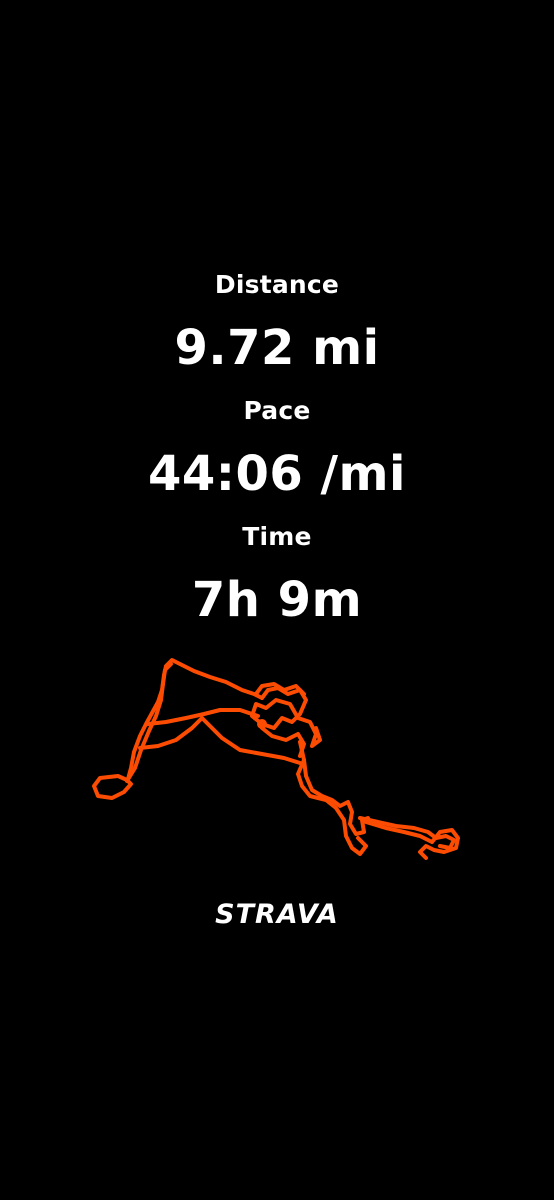 Image resolution: width=554 pixels, height=1200 pixels. Describe the element at coordinates (277, 536) in the screenshot. I see `time-label: Time` at that location.